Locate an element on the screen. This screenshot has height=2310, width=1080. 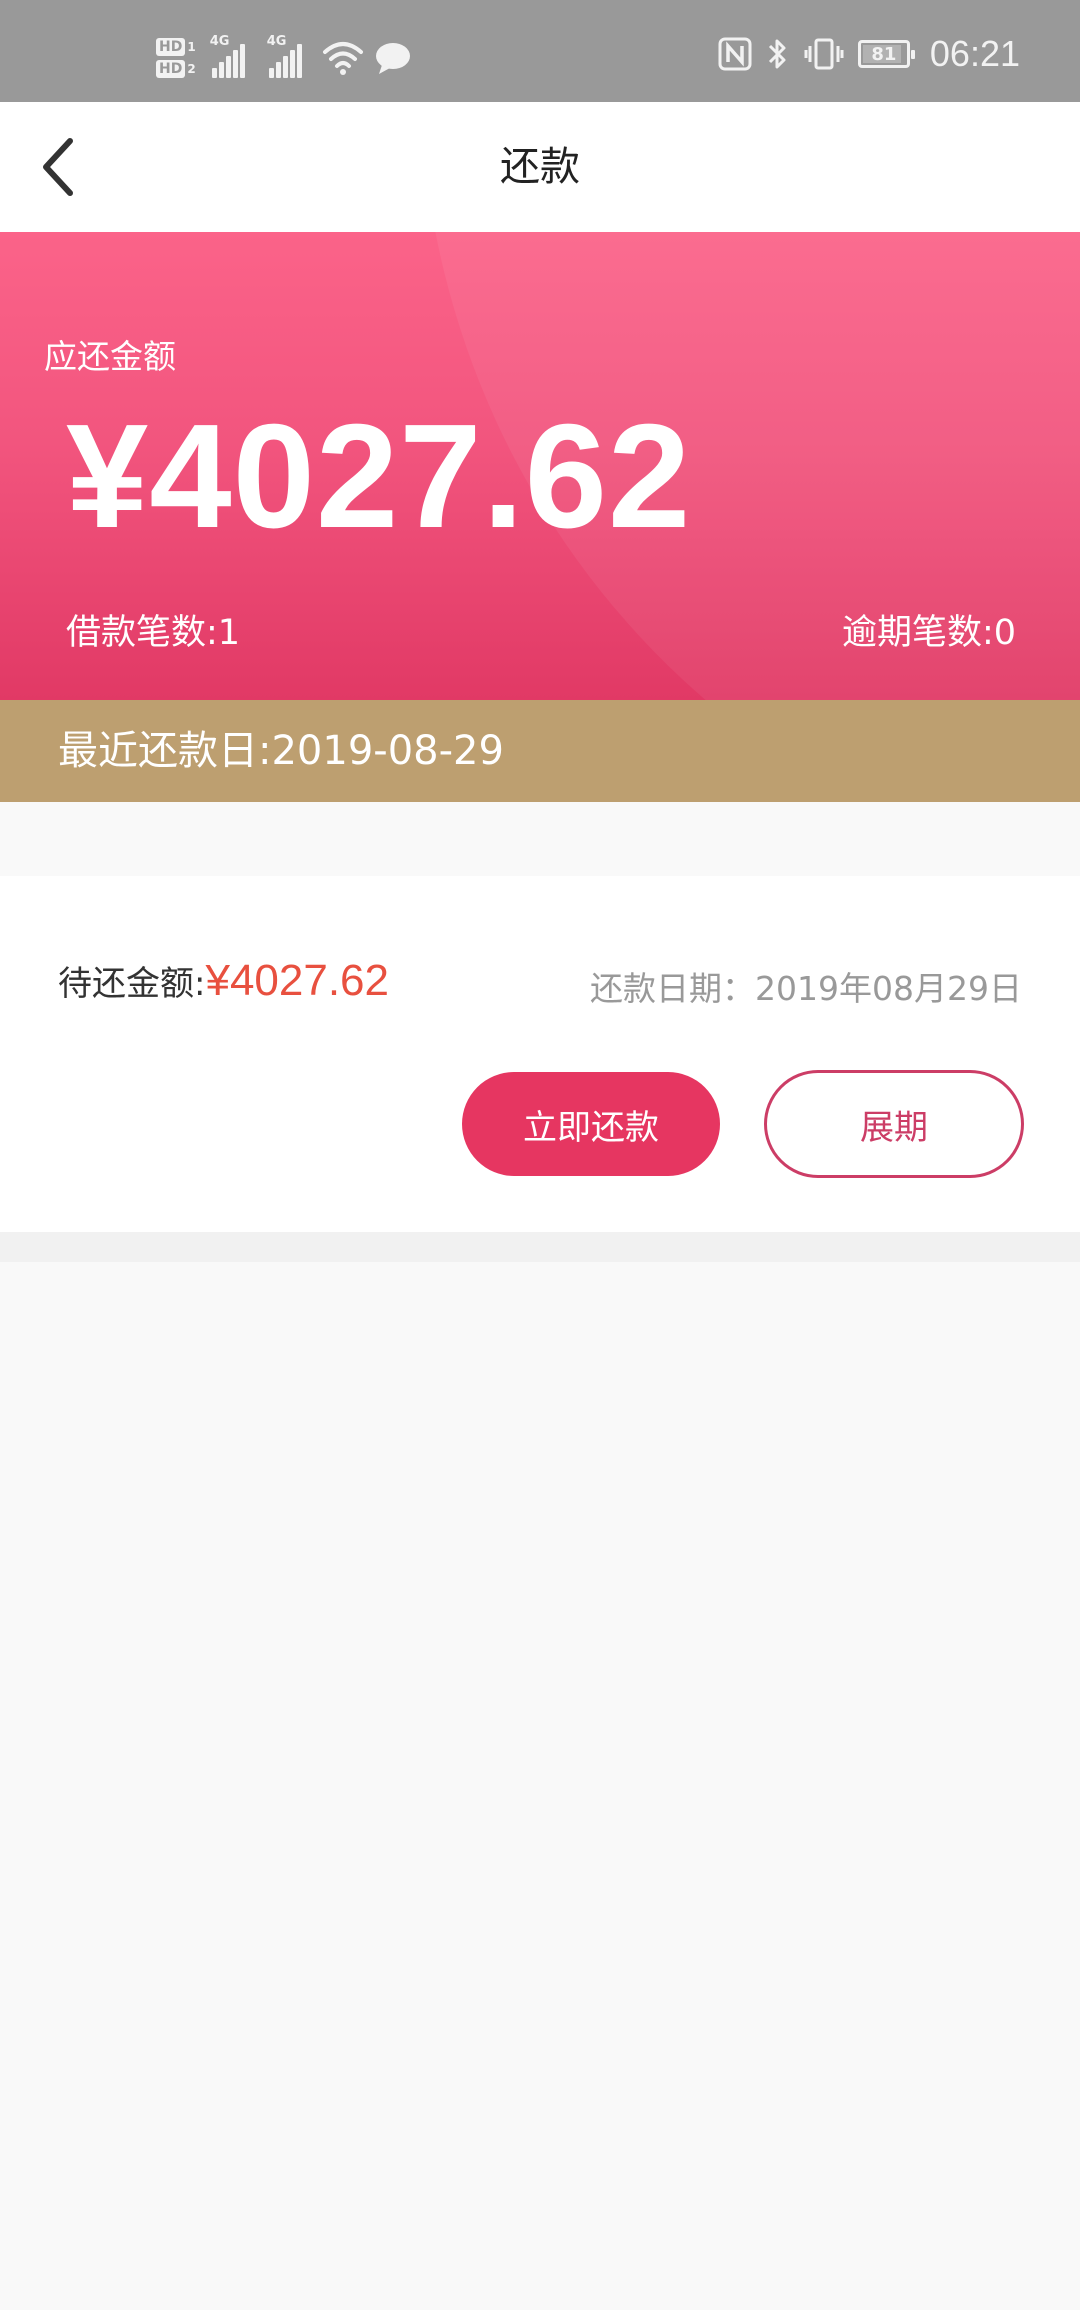
nav-bar: 还款 is located at coordinates (540, 167).